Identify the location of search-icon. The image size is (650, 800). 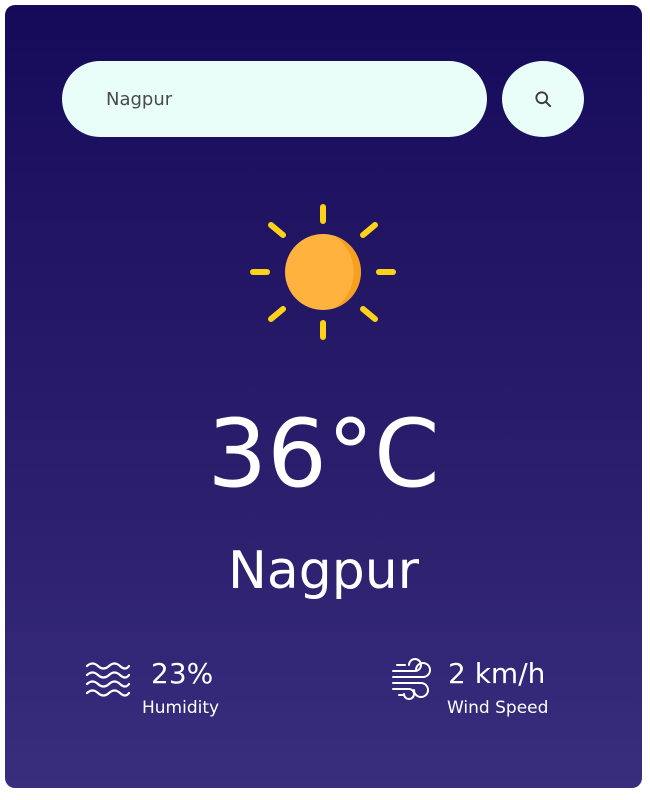
(543, 99).